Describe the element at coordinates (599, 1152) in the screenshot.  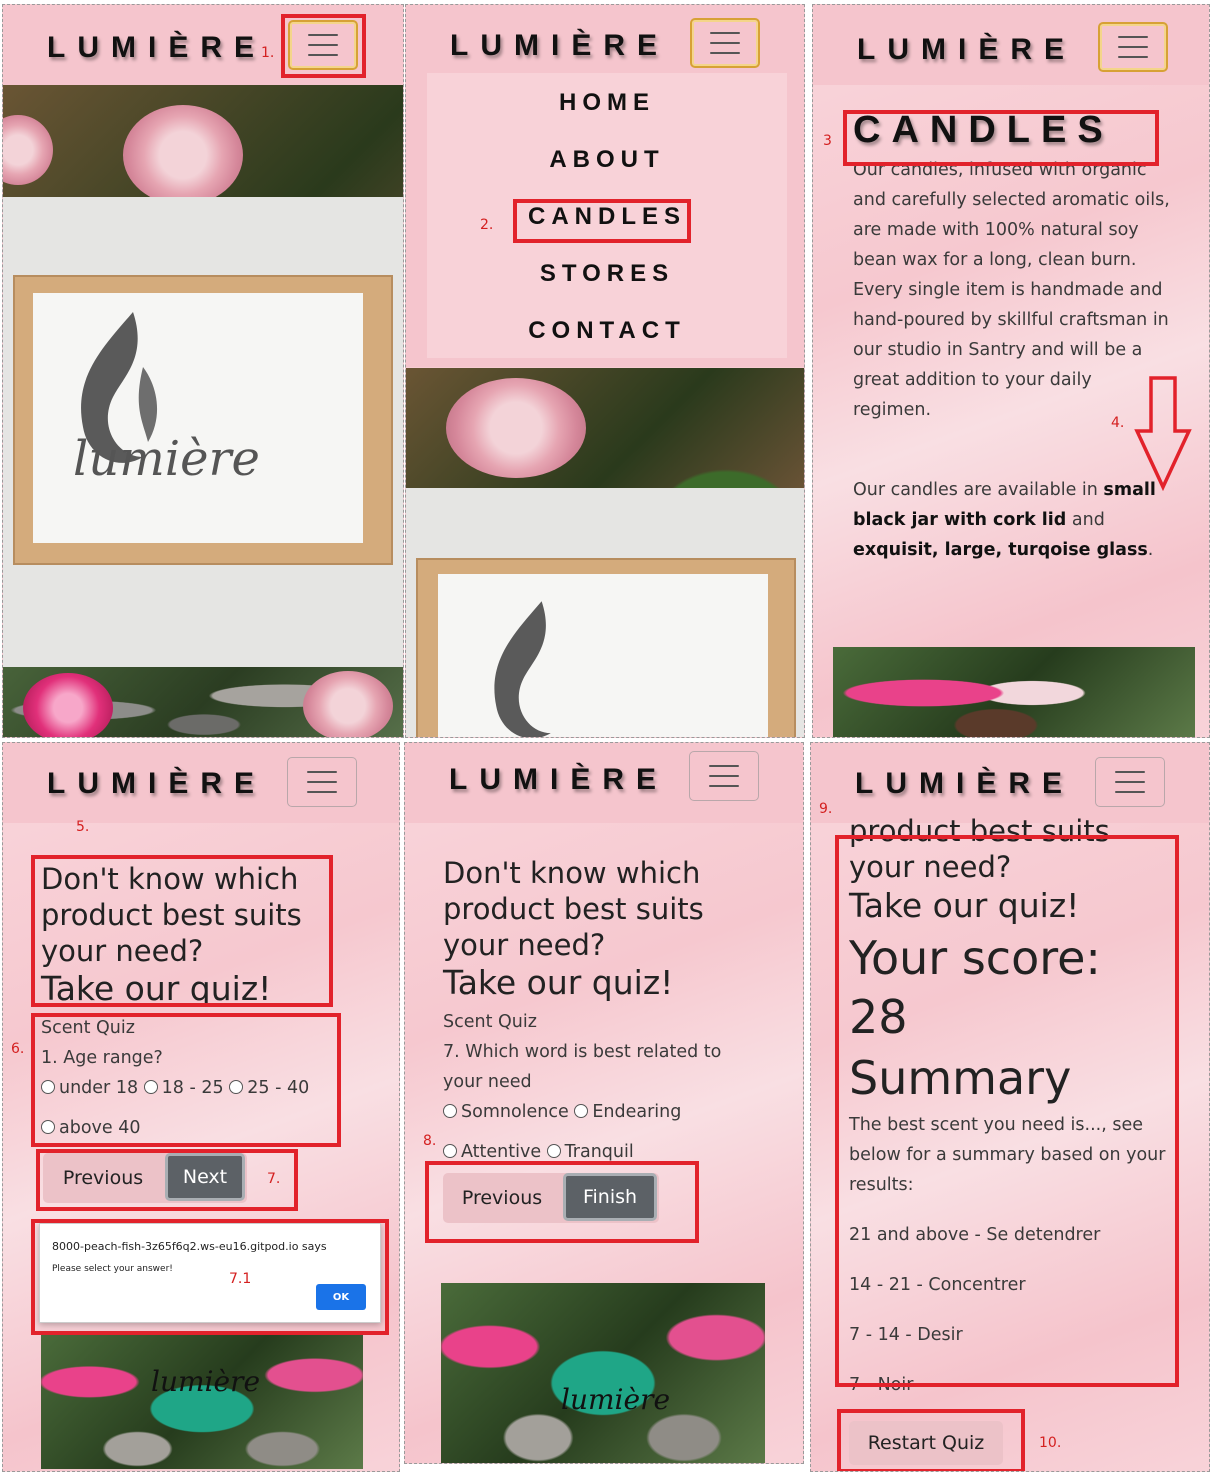
I see `answer-option: Tranquil` at that location.